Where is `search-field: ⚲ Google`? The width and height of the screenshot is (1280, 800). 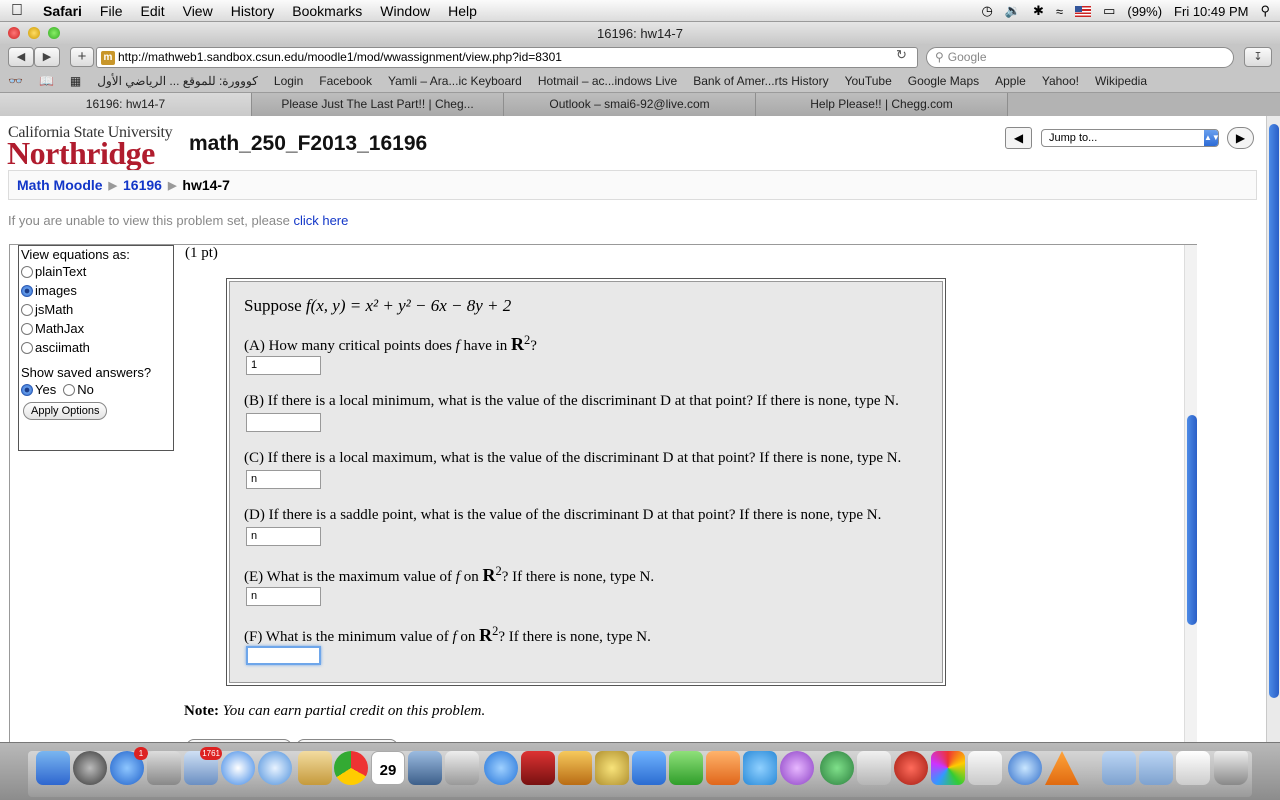
search-field: ⚲ Google is located at coordinates (1080, 57).